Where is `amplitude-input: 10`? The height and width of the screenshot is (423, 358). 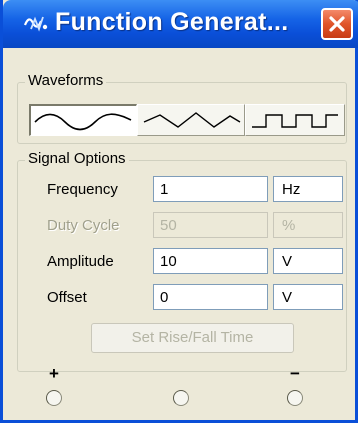 amplitude-input: 10 is located at coordinates (210, 261).